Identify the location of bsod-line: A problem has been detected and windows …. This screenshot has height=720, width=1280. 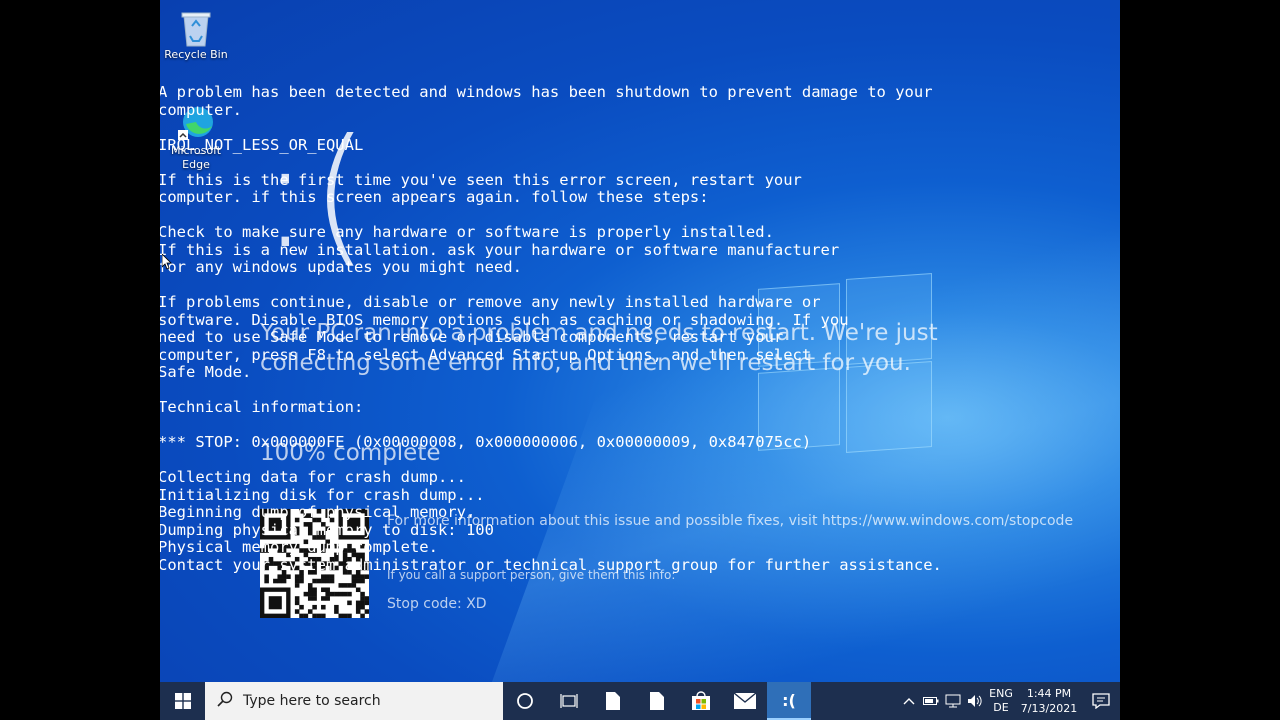
(546, 92).